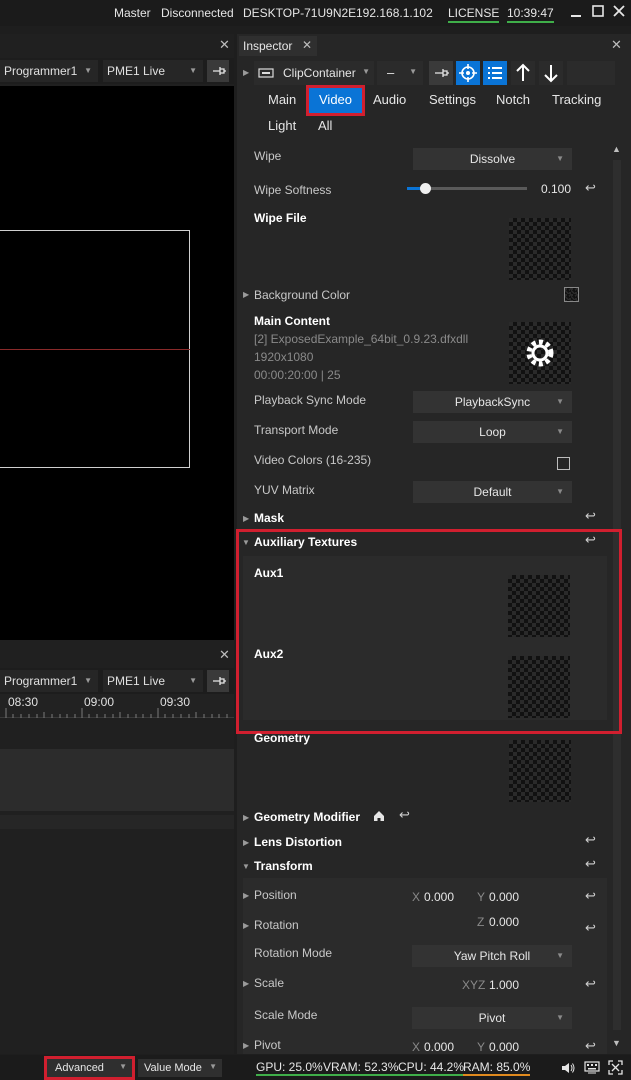 The image size is (631, 1080). Describe the element at coordinates (132, 13) in the screenshot. I see `role-label: Master` at that location.